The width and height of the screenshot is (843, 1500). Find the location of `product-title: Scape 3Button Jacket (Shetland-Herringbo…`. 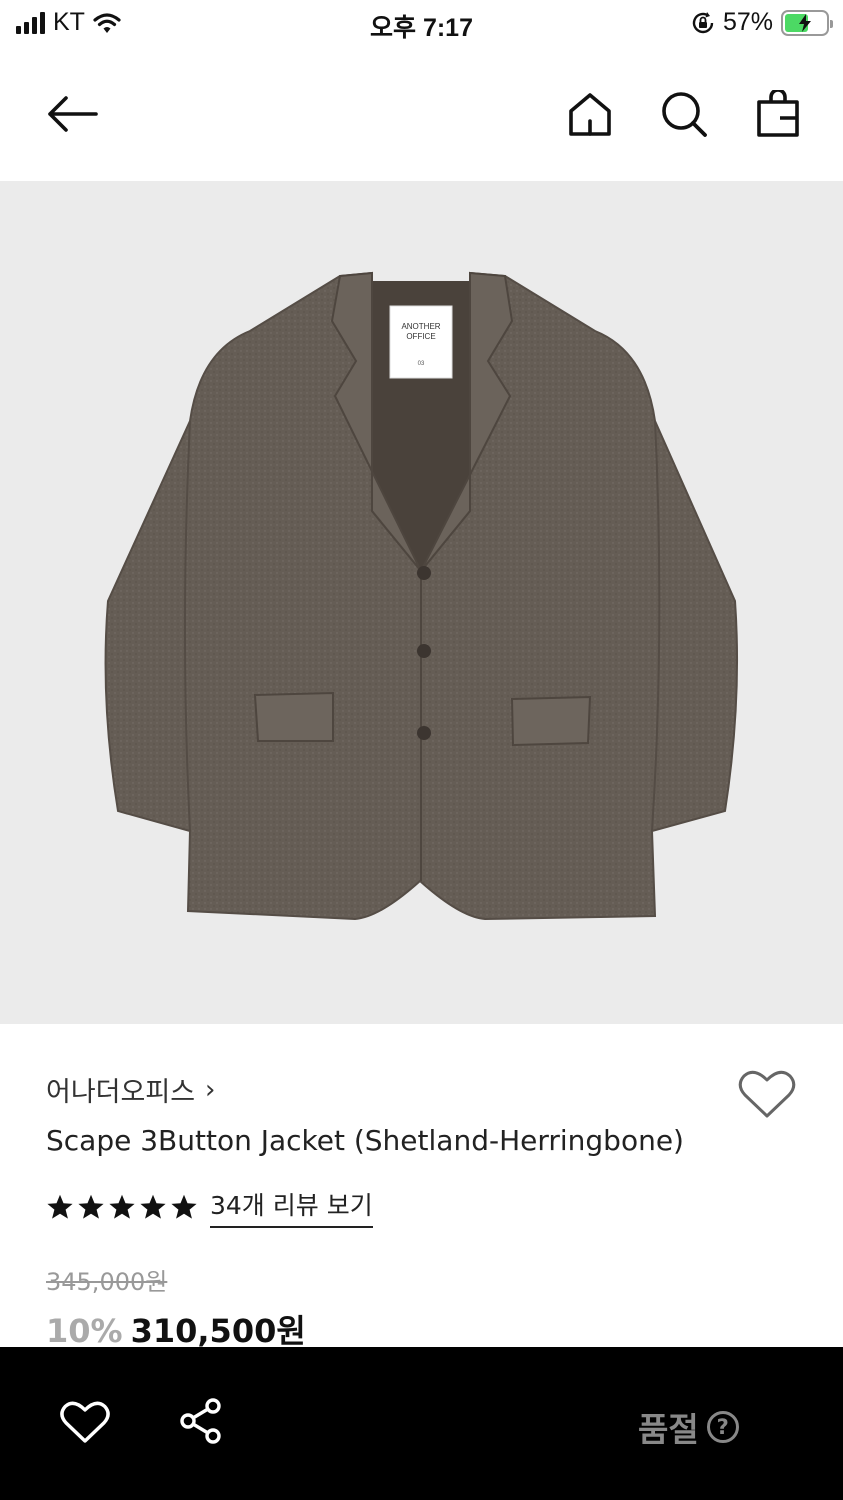

product-title: Scape 3Button Jacket (Shetland-Herringbo… is located at coordinates (365, 1140).